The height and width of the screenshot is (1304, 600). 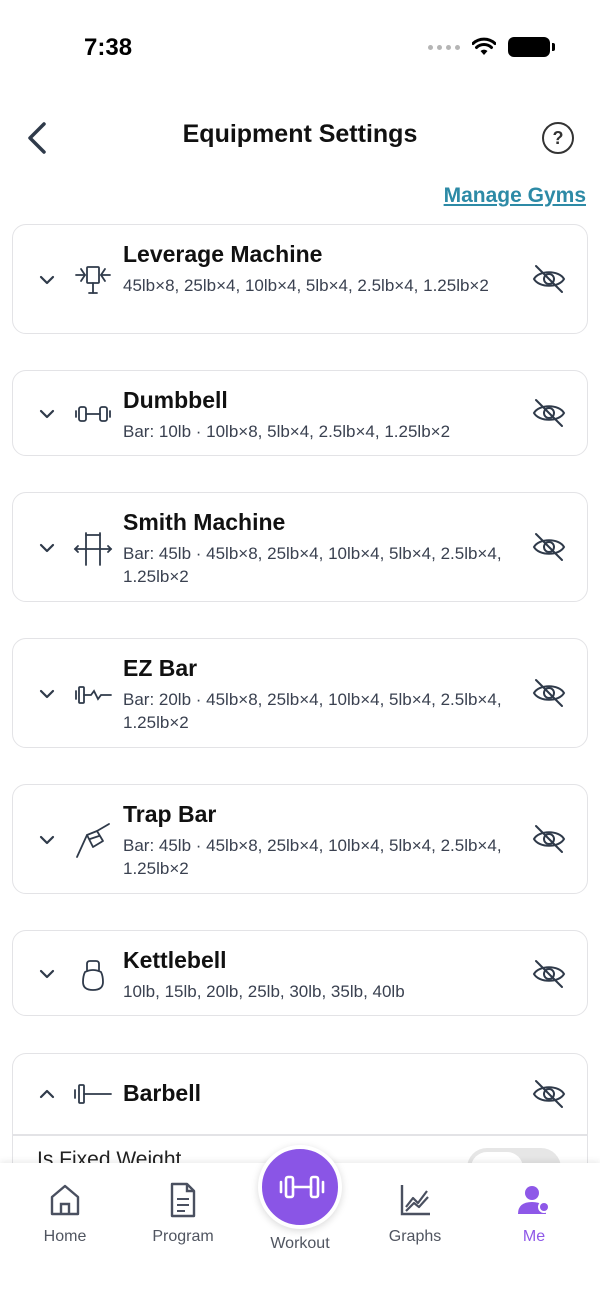 I want to click on profile-icon, so click(x=534, y=1200).